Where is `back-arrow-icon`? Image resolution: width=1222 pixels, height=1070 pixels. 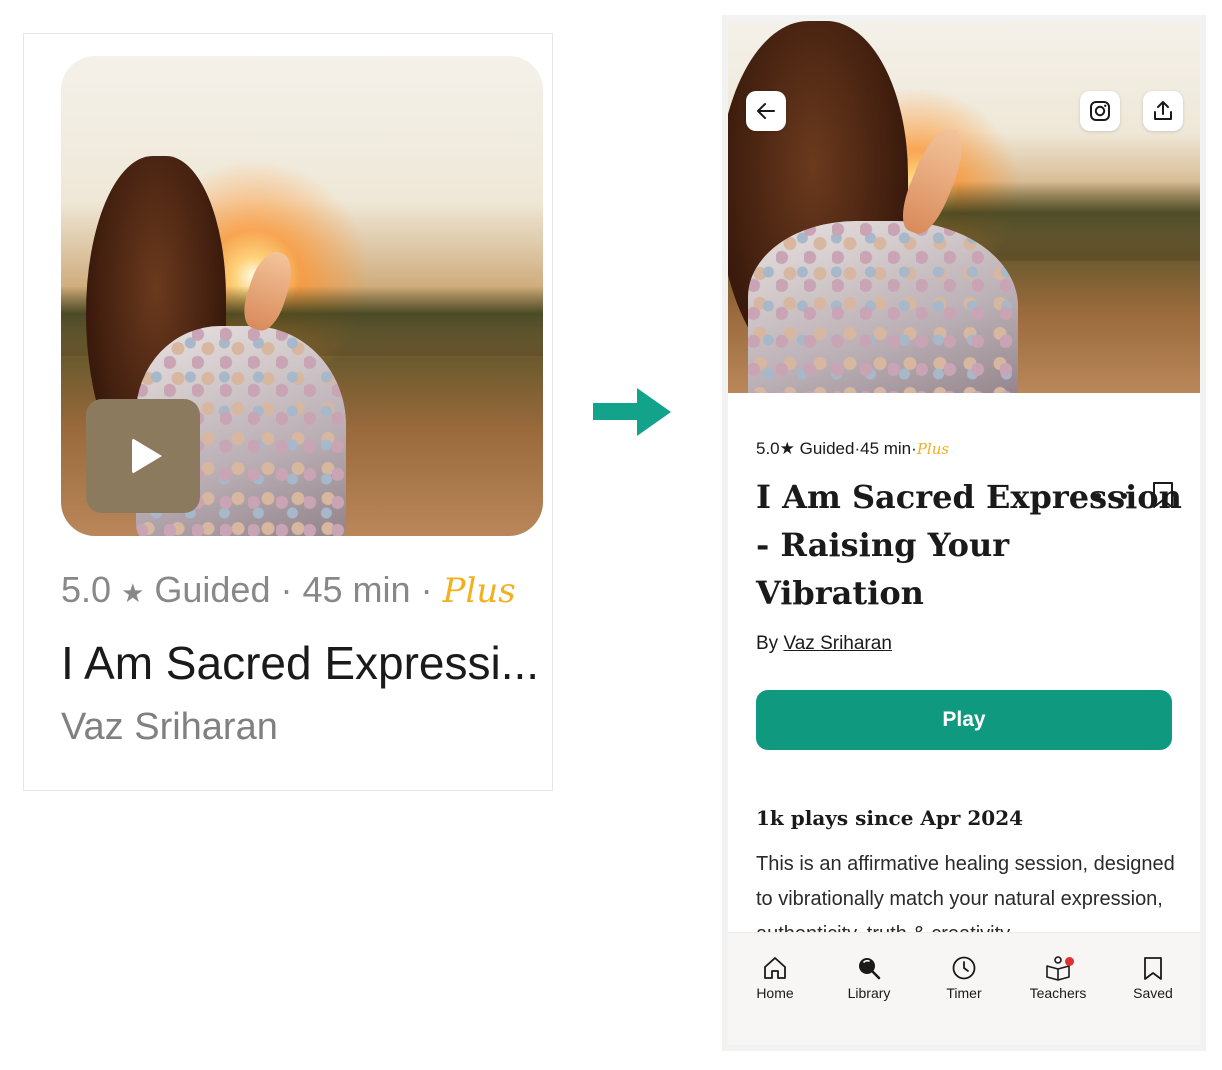
back-arrow-icon is located at coordinates (766, 111).